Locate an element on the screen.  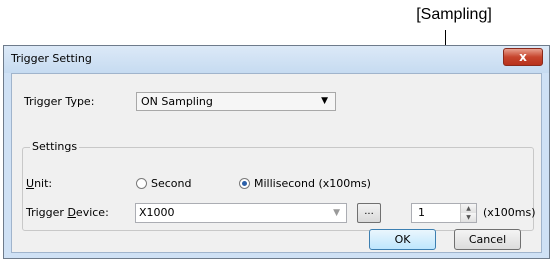
spin-down-icon: ▼ is located at coordinates (468, 217).